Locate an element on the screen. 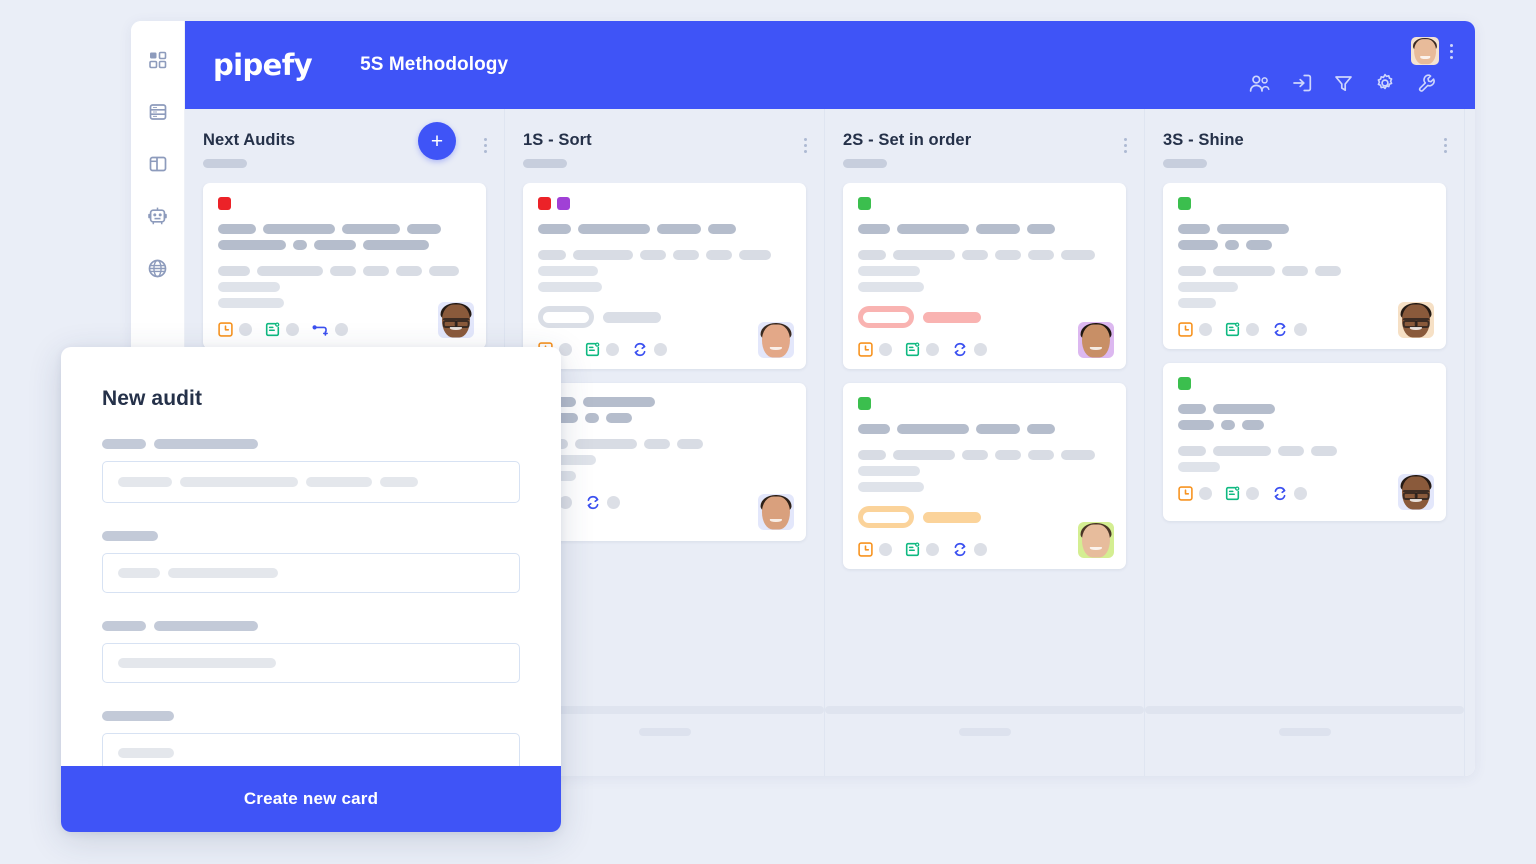 The height and width of the screenshot is (864, 1536). column-header: 1S - Sort is located at coordinates (664, 146).